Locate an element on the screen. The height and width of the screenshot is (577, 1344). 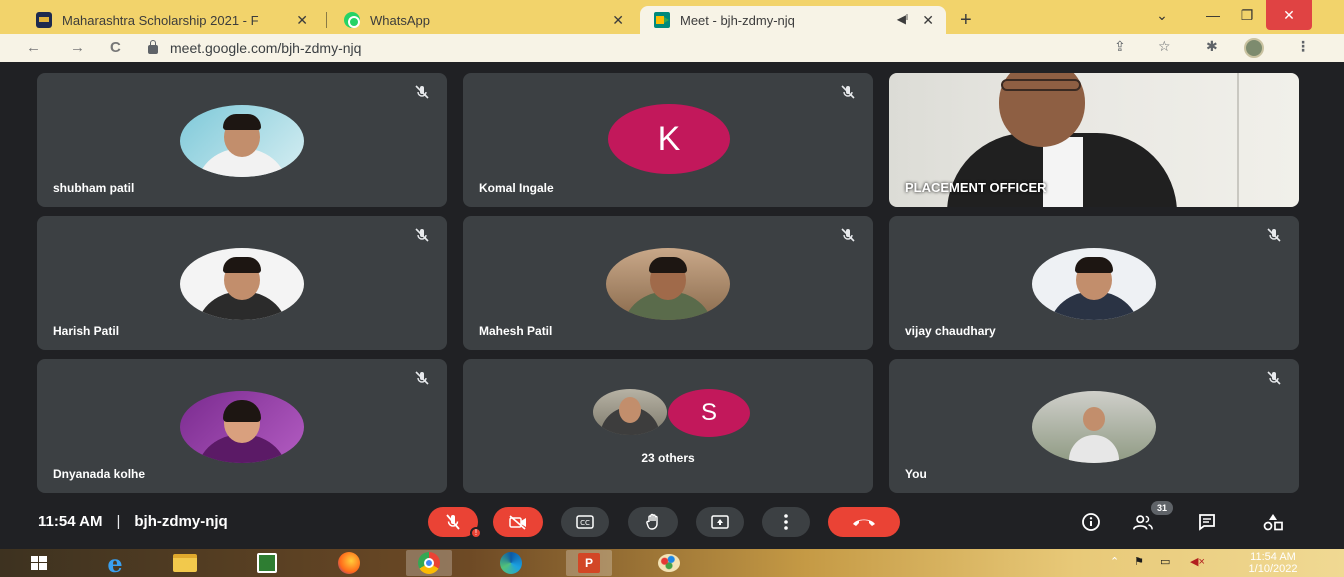
more-vertical-icon is located at coordinates (786, 522).